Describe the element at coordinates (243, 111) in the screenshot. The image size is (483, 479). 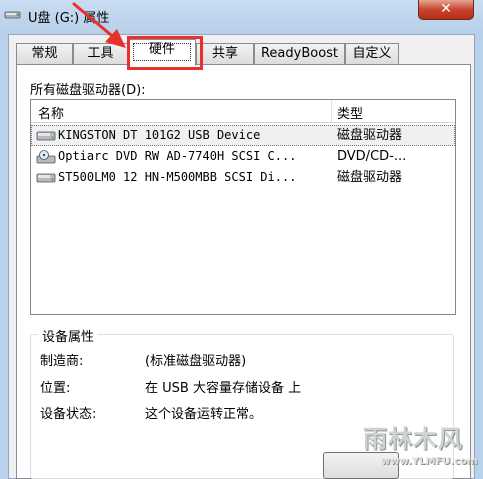
I see `list-header: 名称 类型` at that location.